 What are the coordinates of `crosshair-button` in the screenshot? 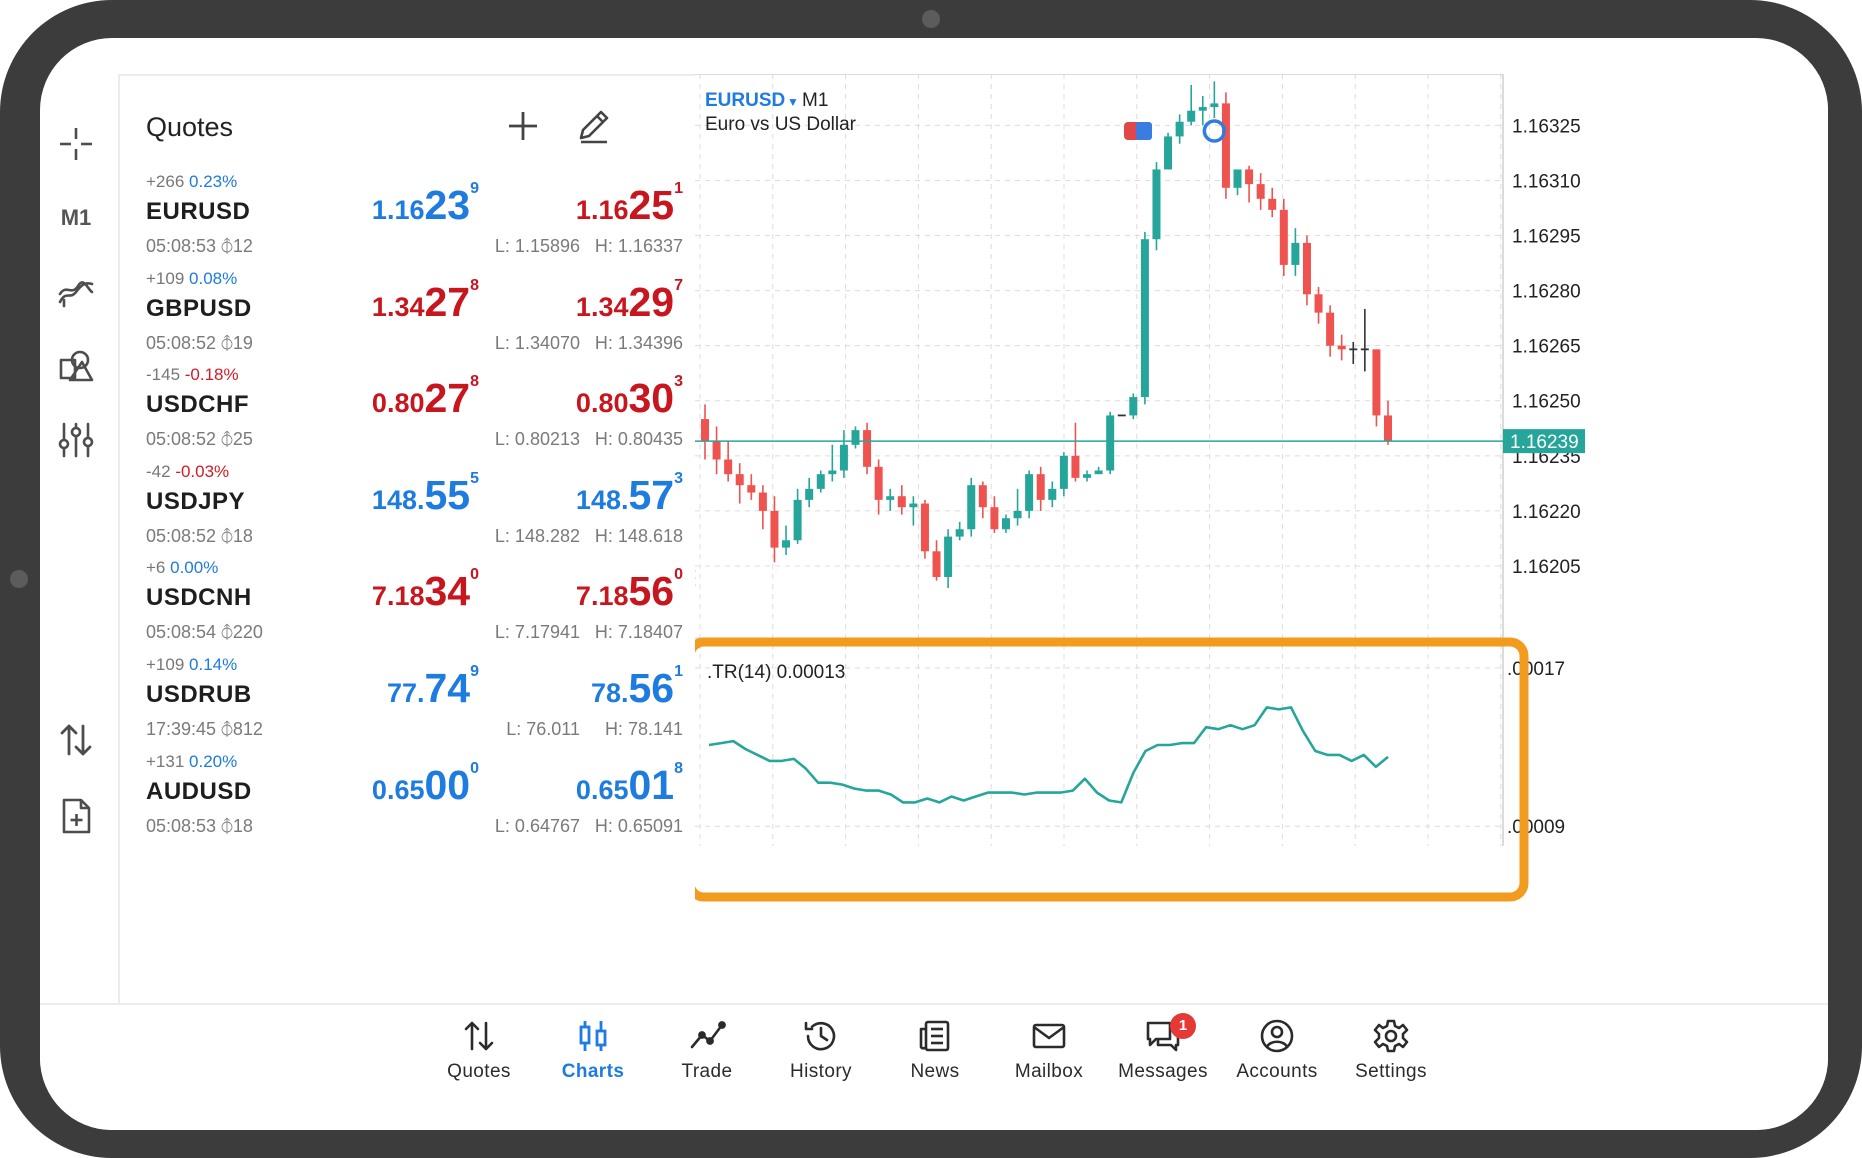 It's located at (76, 144).